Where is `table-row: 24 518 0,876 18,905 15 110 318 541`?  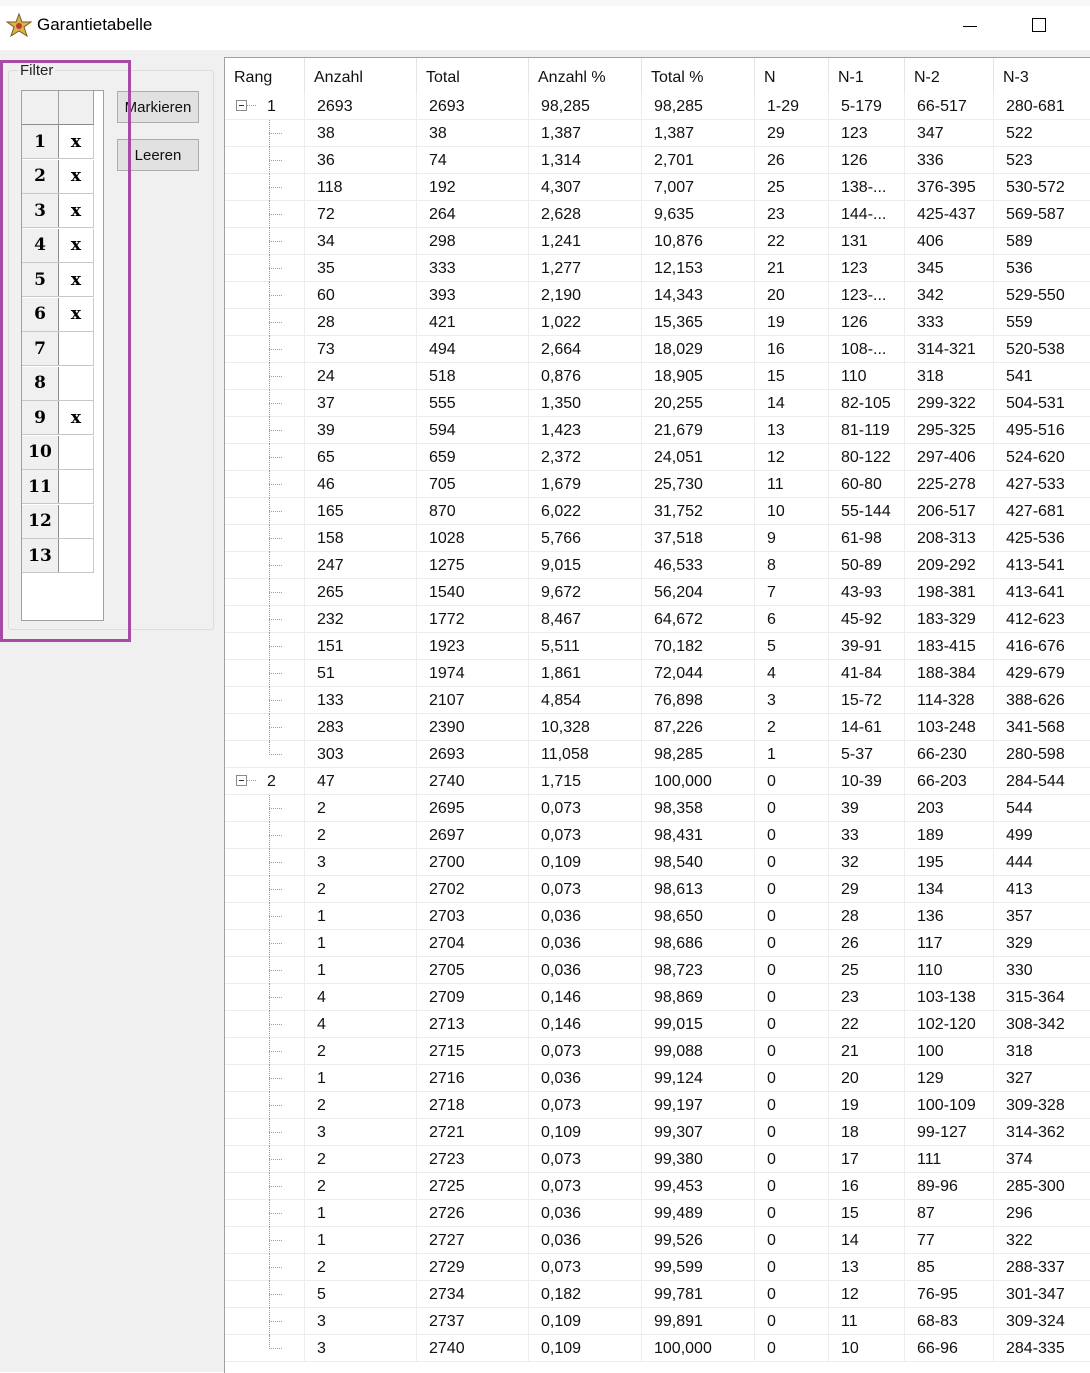
table-row: 24 518 0,876 18,905 15 110 318 541 is located at coordinates (657, 376).